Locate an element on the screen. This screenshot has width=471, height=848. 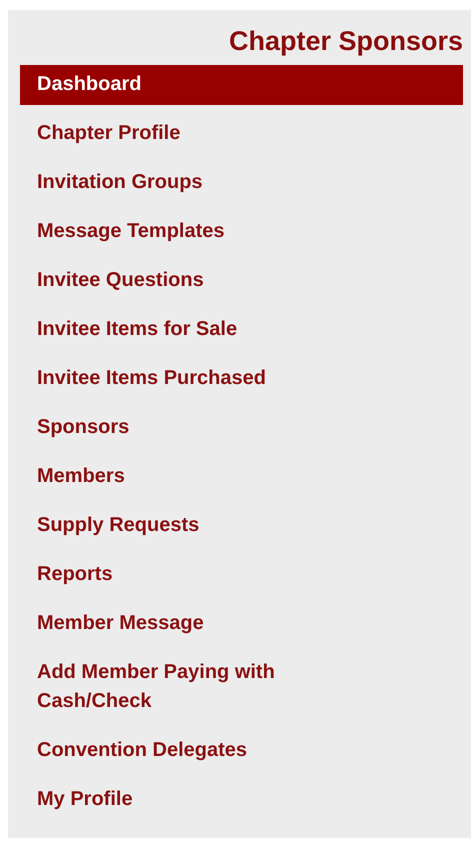
sidebar-title: Chapter Sponsors is located at coordinates (345, 41).